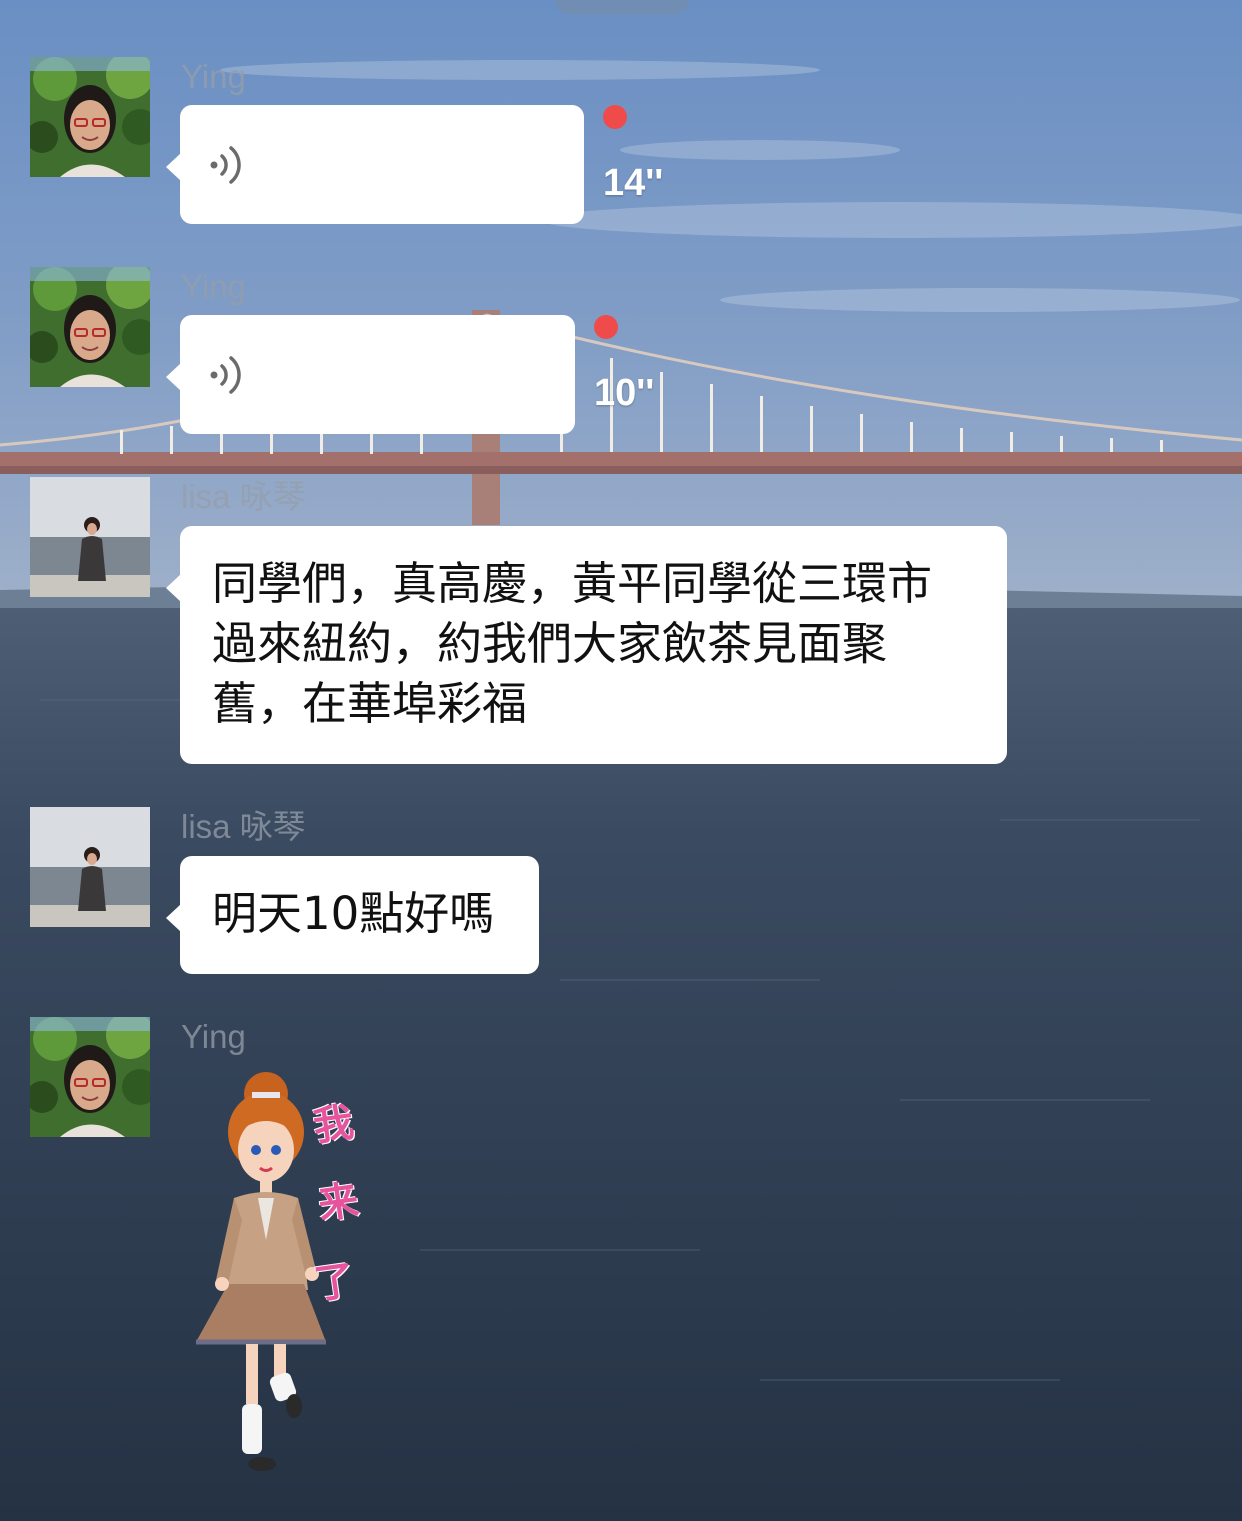  What do you see at coordinates (572, 583) in the screenshot?
I see `message-line: 同學們，真高慶，黃平同學從三環市` at bounding box center [572, 583].